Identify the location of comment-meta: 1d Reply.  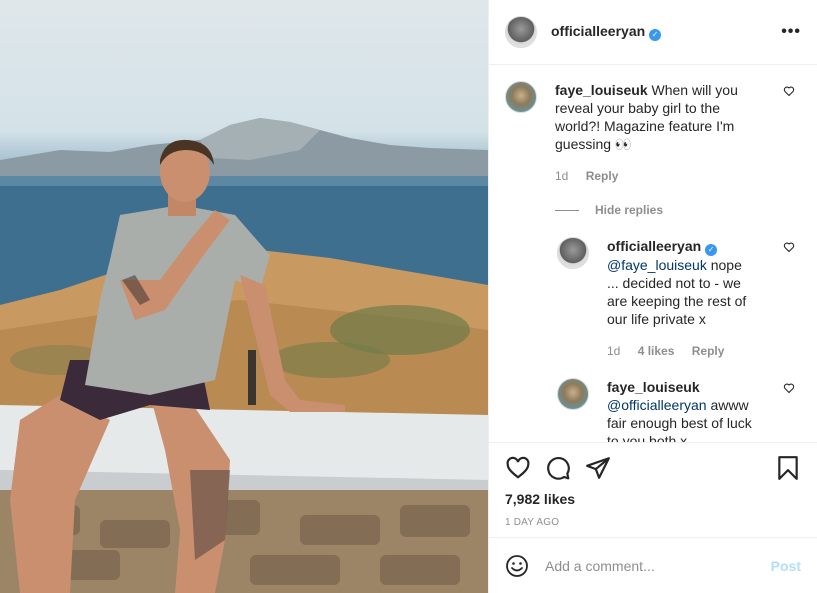
(655, 176).